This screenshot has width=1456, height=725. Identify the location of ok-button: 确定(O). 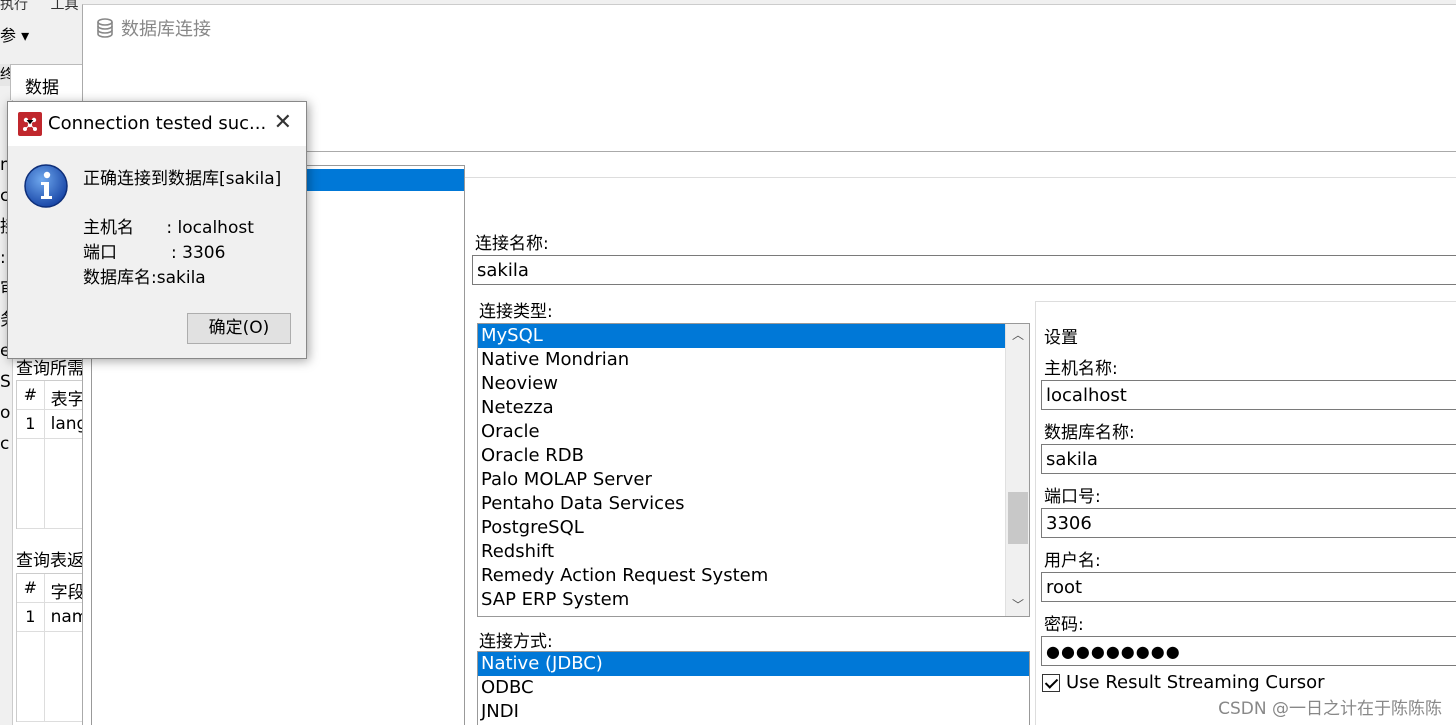
(239, 328).